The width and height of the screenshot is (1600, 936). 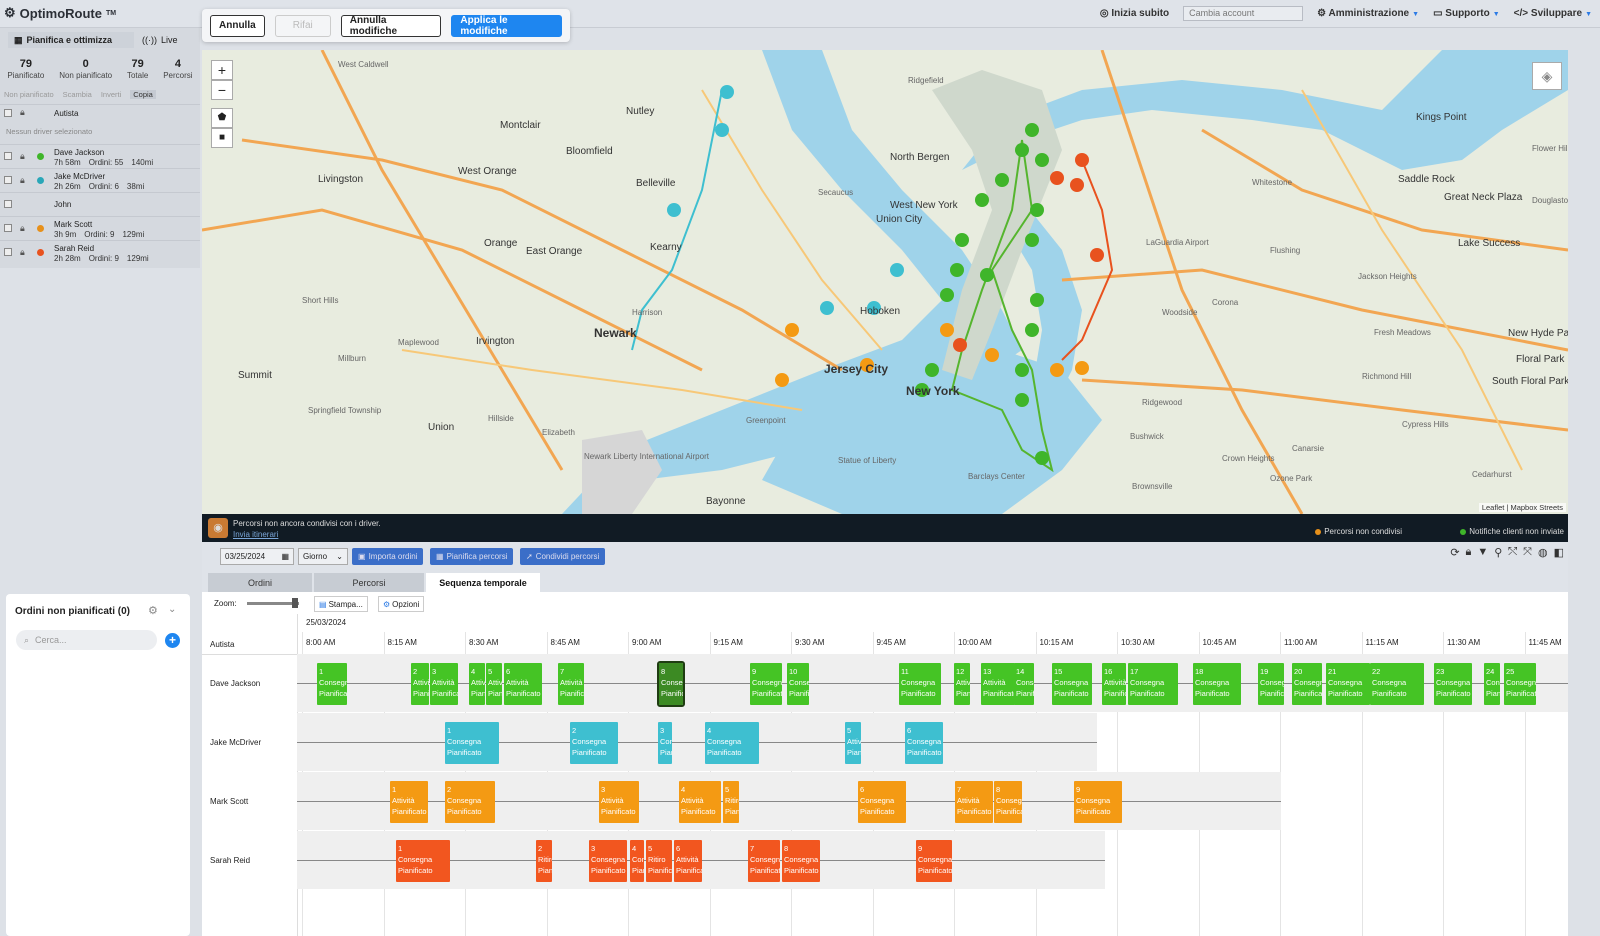 What do you see at coordinates (1024, 684) in the screenshot?
I see `timeline-order-block: 14 Consegna Pianificato` at bounding box center [1024, 684].